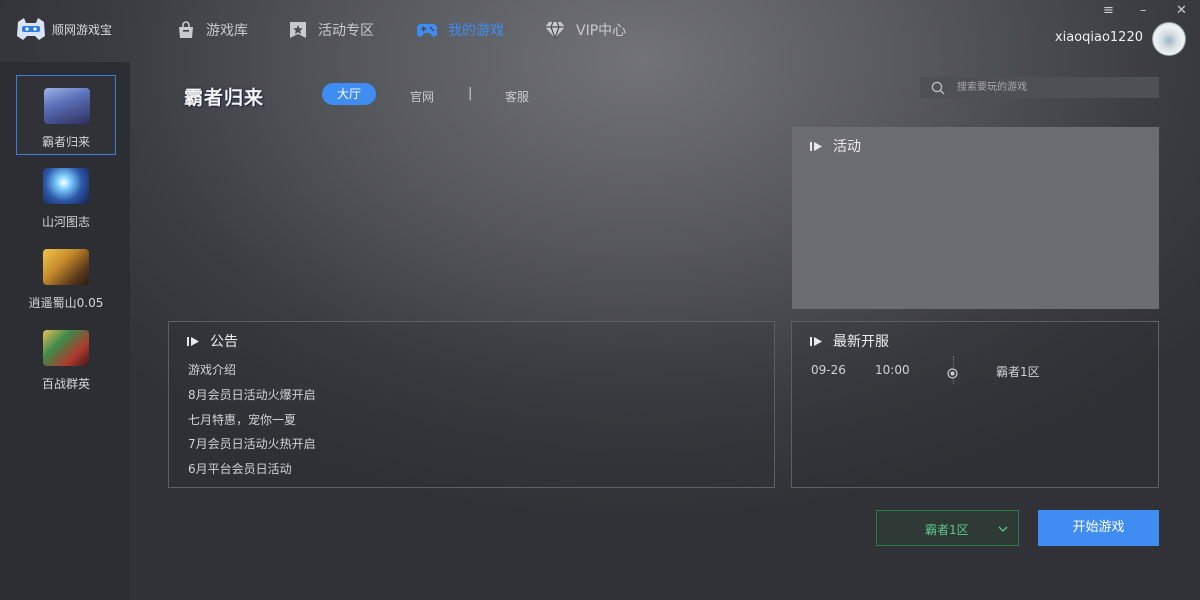 This screenshot has height=600, width=1200. I want to click on notice-title: 公告, so click(212, 341).